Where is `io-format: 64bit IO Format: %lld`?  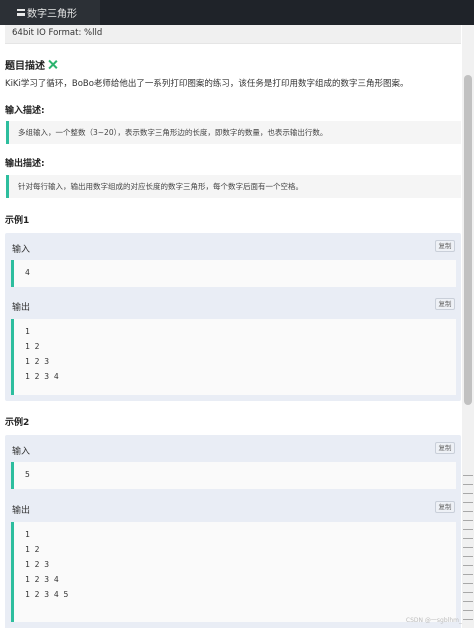 io-format: 64bit IO Format: %lld is located at coordinates (233, 34).